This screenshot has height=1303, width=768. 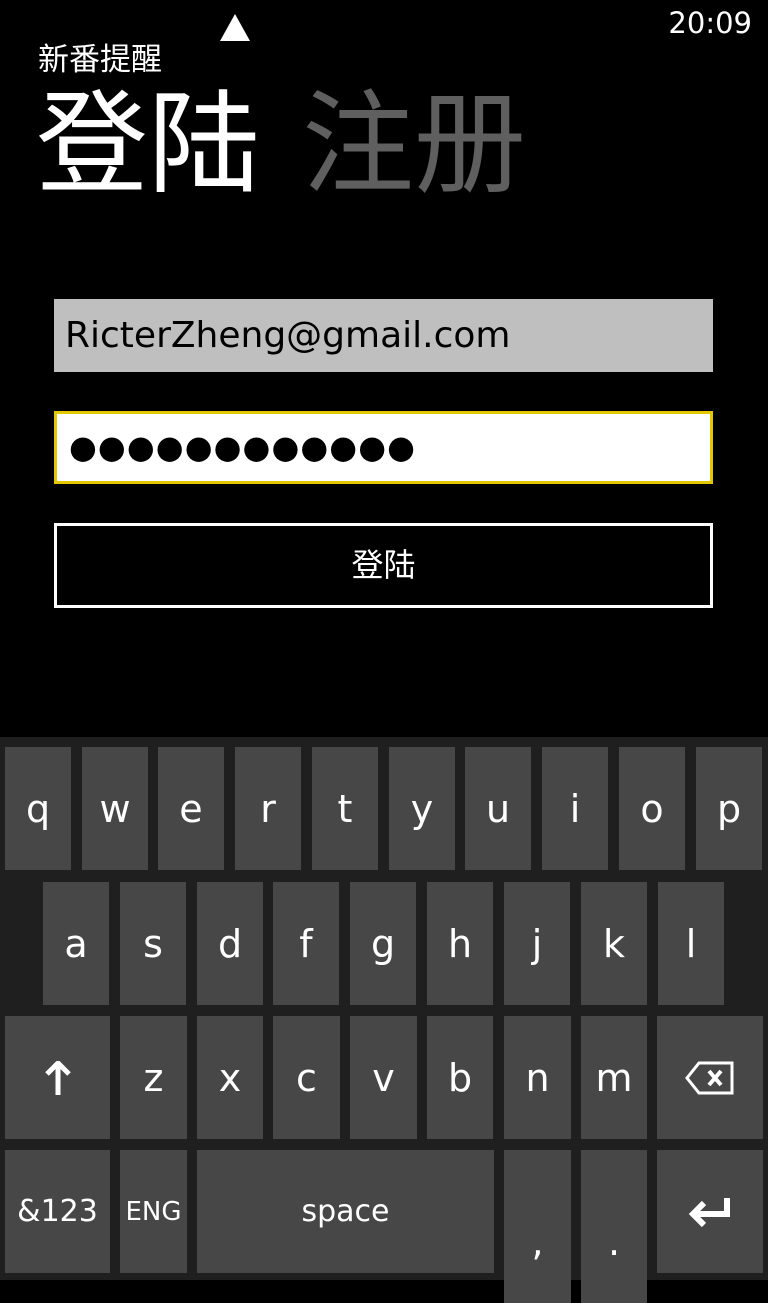 What do you see at coordinates (268, 808) in the screenshot?
I see `key-r: r` at bounding box center [268, 808].